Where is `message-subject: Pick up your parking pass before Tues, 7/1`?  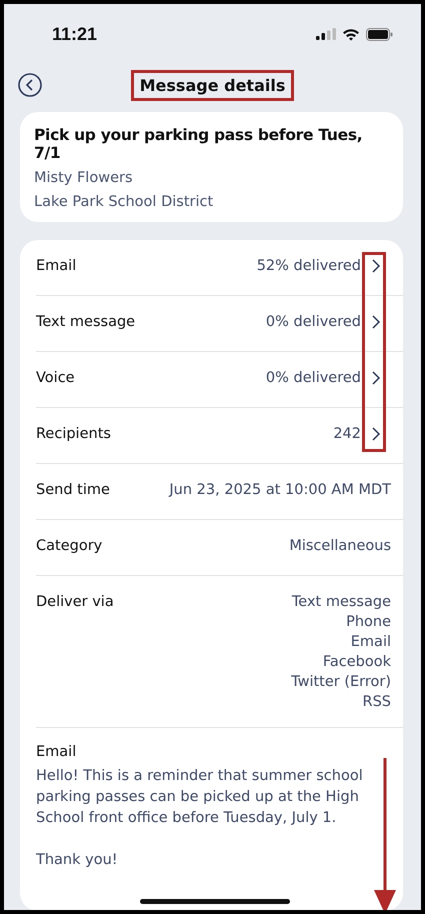 message-subject: Pick up your parking pass before Tues, 7/1 is located at coordinates (199, 144).